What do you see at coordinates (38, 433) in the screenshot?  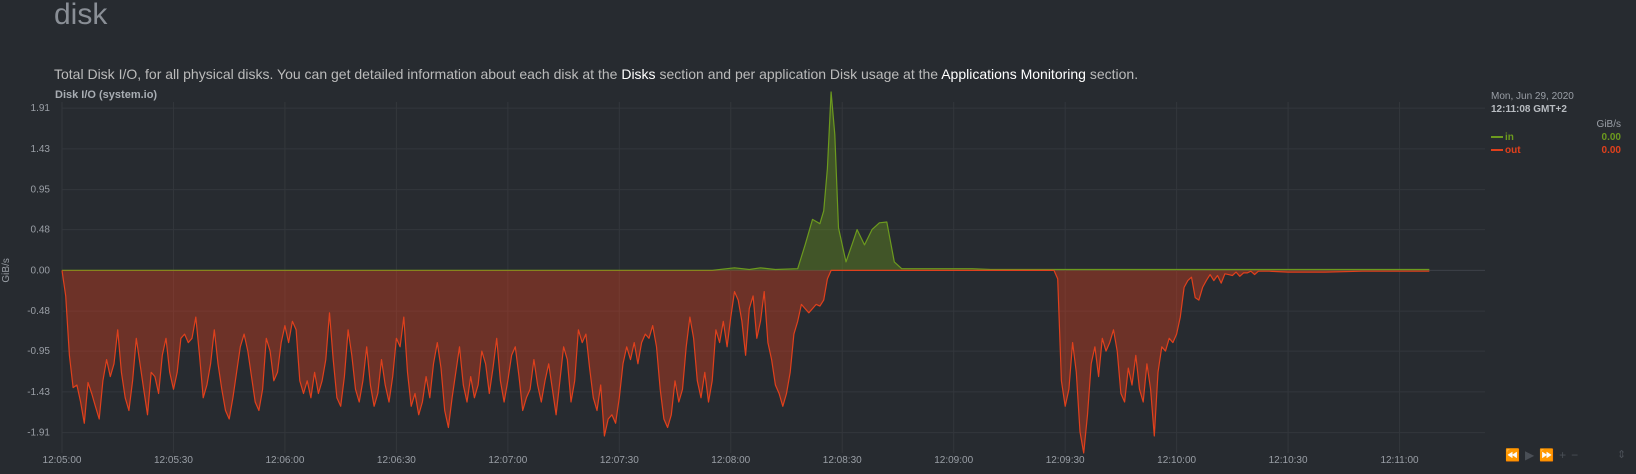 I see `y-tick-label: -1.91` at bounding box center [38, 433].